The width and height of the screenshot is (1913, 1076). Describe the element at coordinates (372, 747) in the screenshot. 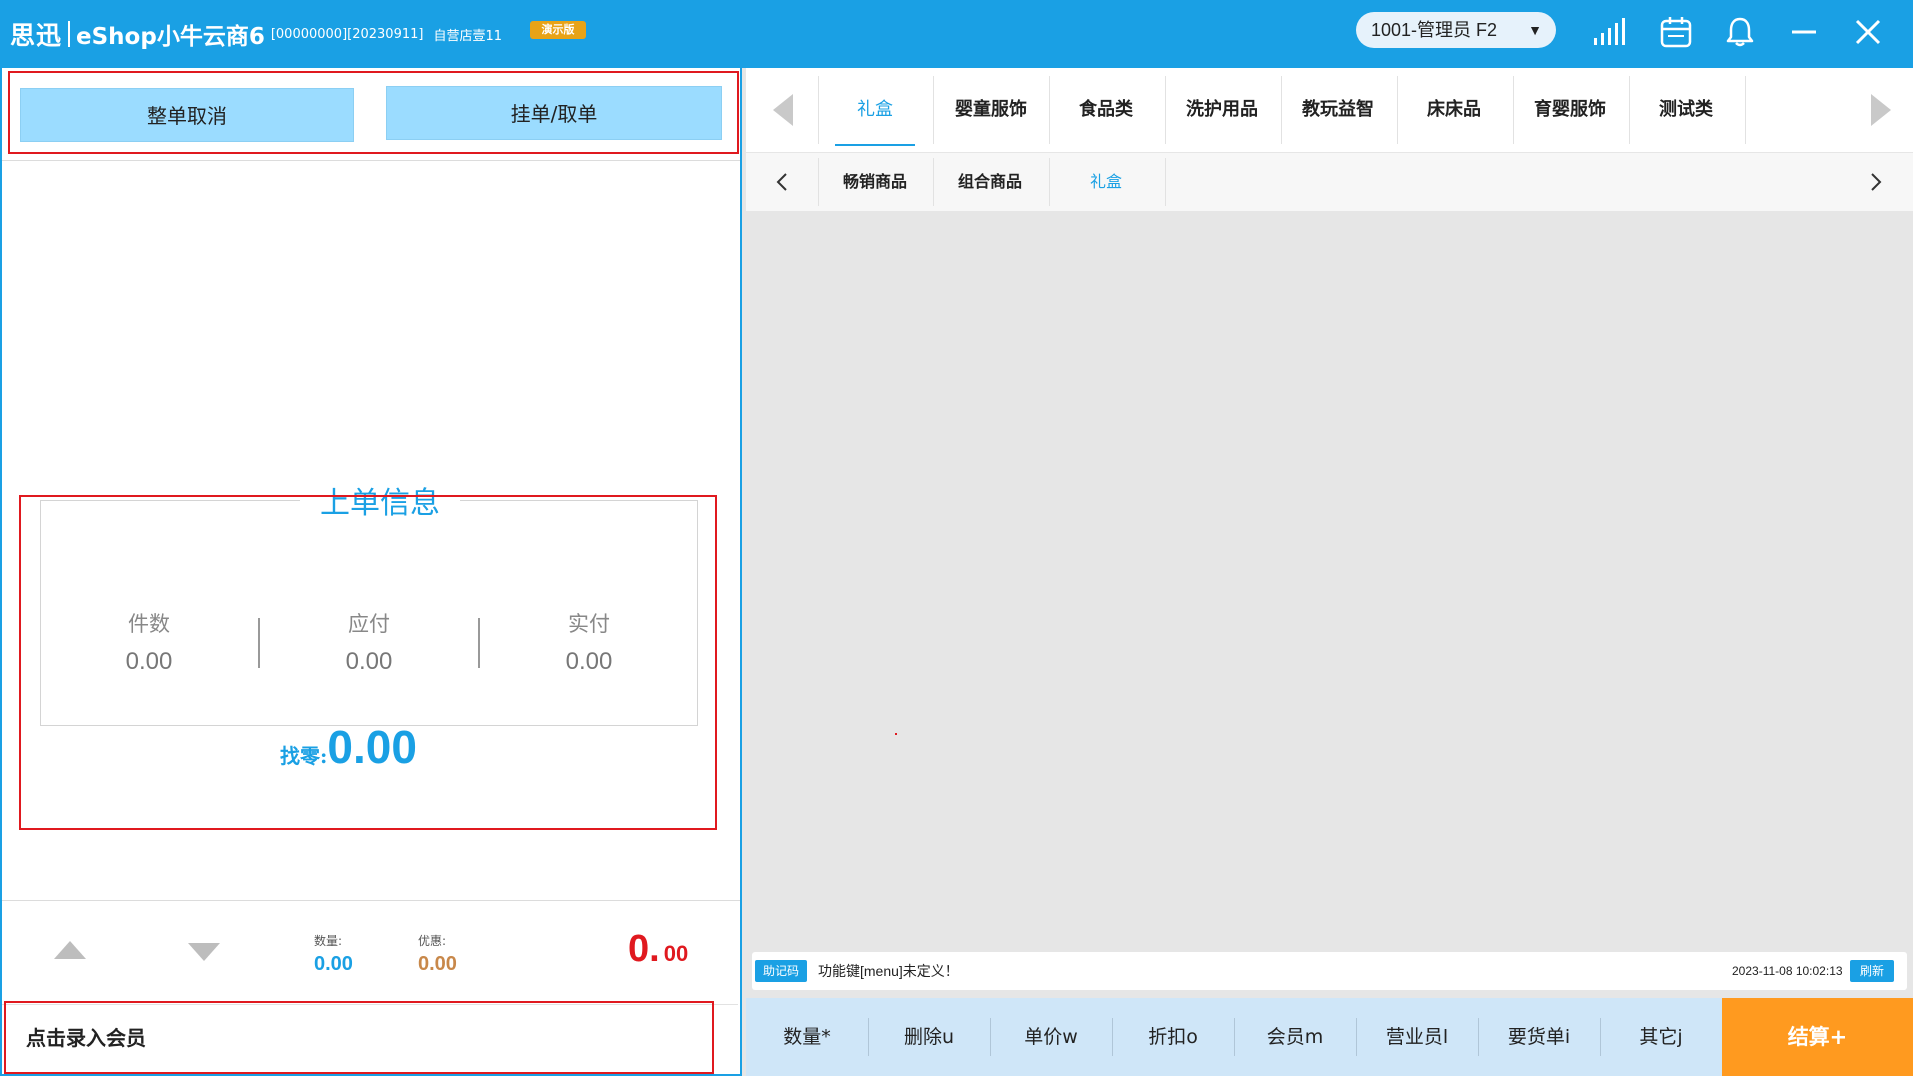

I see `change-value: 0.00` at that location.